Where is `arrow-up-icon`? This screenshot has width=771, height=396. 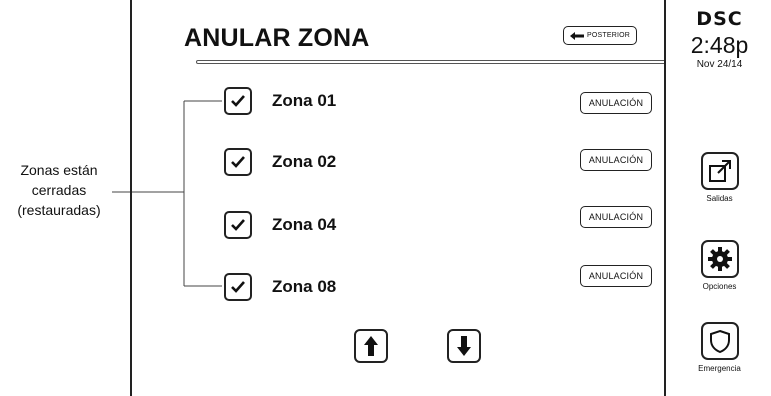
arrow-up-icon is located at coordinates (371, 346).